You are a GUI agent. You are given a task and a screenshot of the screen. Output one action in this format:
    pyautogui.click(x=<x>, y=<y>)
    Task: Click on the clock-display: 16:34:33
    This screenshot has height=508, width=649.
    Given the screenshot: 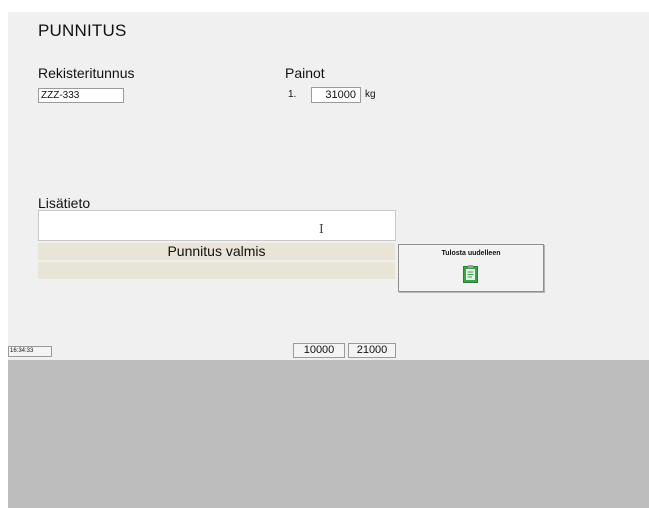 What is the action you would take?
    pyautogui.click(x=30, y=351)
    